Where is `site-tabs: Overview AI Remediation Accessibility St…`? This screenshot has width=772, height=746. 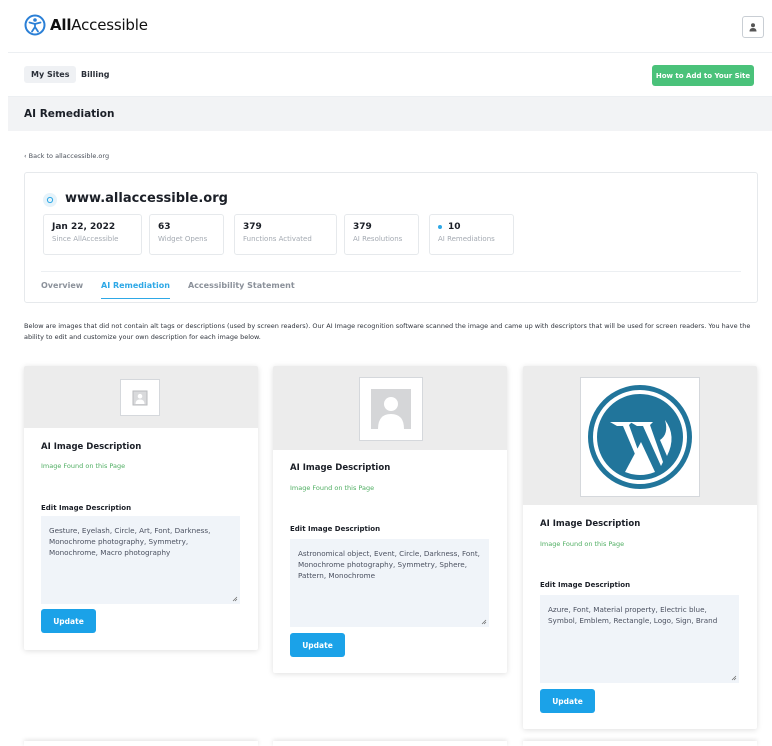 site-tabs: Overview AI Remediation Accessibility St… is located at coordinates (391, 287).